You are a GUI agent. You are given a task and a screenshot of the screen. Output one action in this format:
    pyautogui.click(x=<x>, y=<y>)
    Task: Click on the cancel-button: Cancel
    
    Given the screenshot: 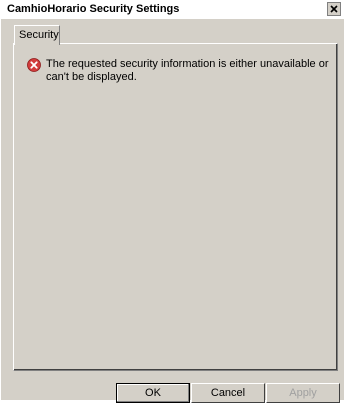 What is the action you would take?
    pyautogui.click(x=228, y=393)
    